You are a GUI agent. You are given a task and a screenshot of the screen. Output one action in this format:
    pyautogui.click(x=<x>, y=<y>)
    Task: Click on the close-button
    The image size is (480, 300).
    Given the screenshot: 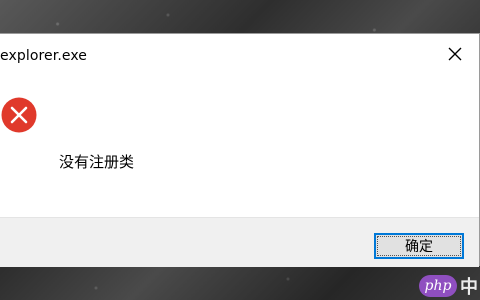 What is the action you would take?
    pyautogui.click(x=455, y=54)
    